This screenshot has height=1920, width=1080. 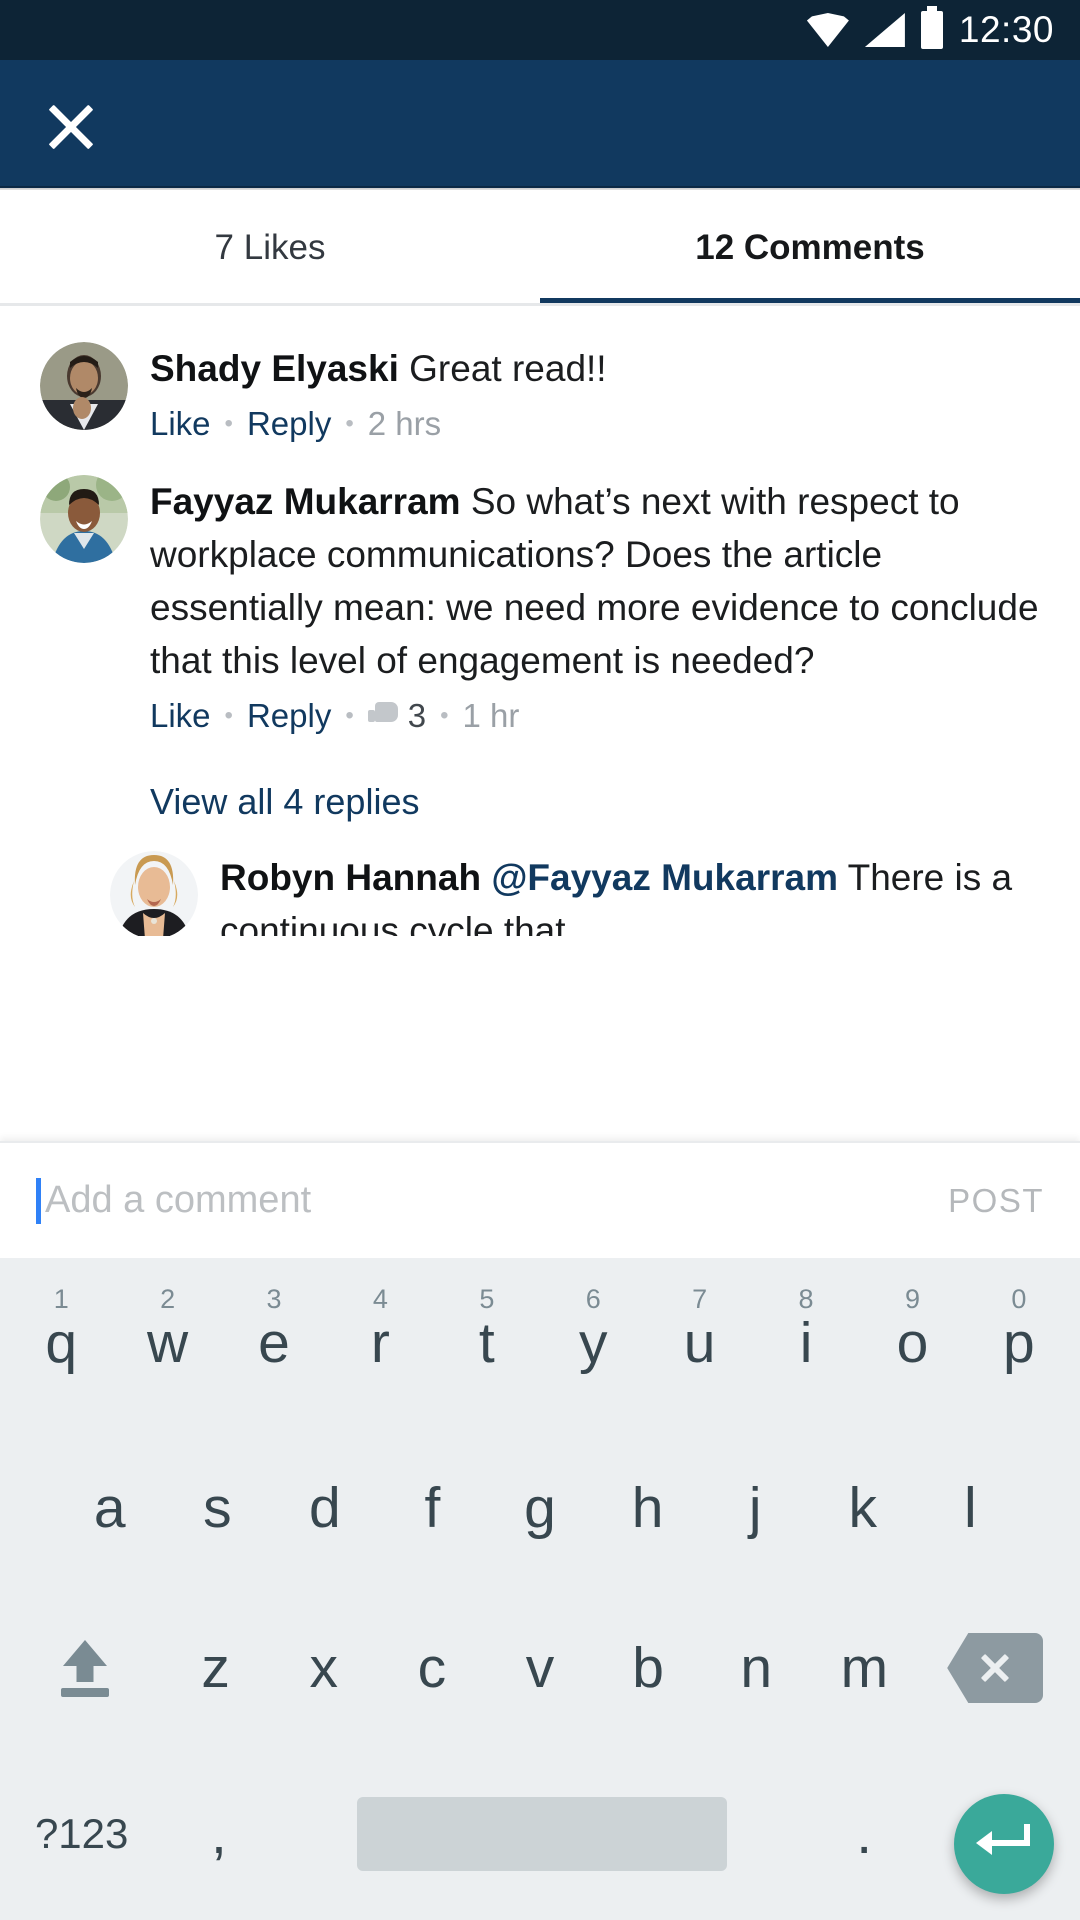 I want to click on post-button: POST, so click(x=996, y=1201).